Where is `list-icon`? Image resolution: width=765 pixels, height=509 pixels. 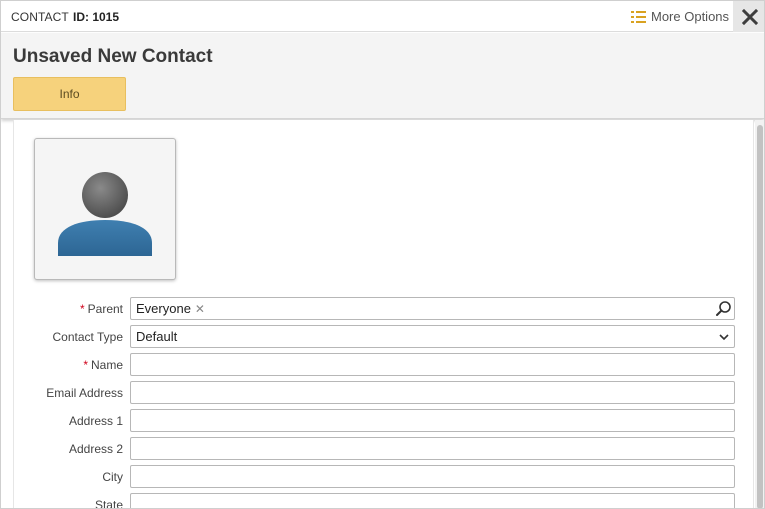
list-icon is located at coordinates (639, 17).